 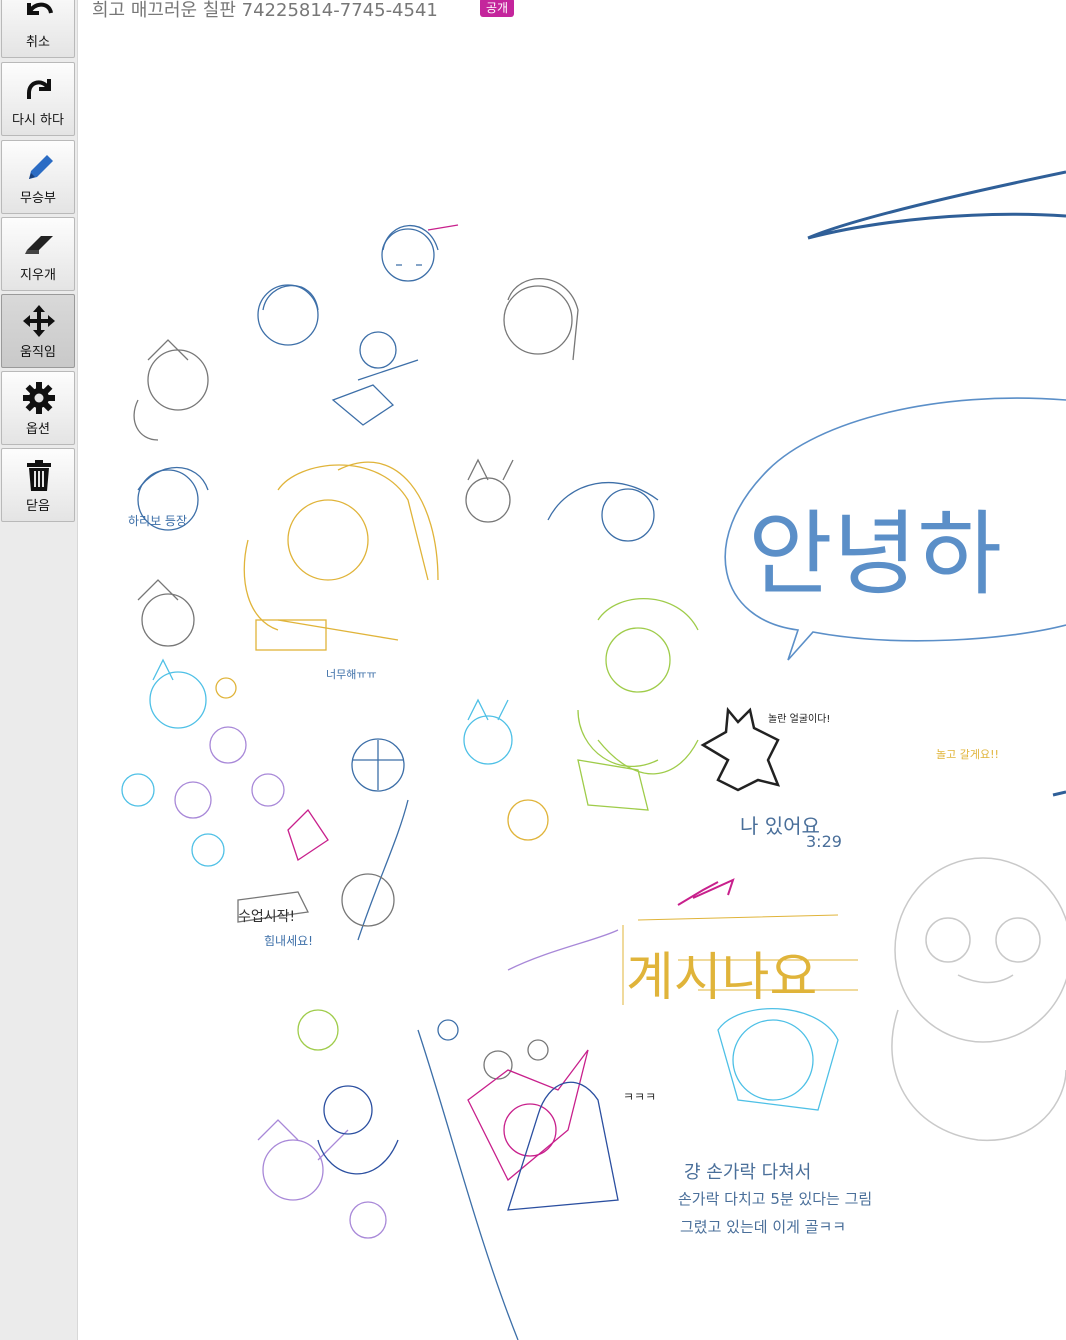 I want to click on note-line-1: 걍 손가락 다쳐서, so click(x=748, y=1172).